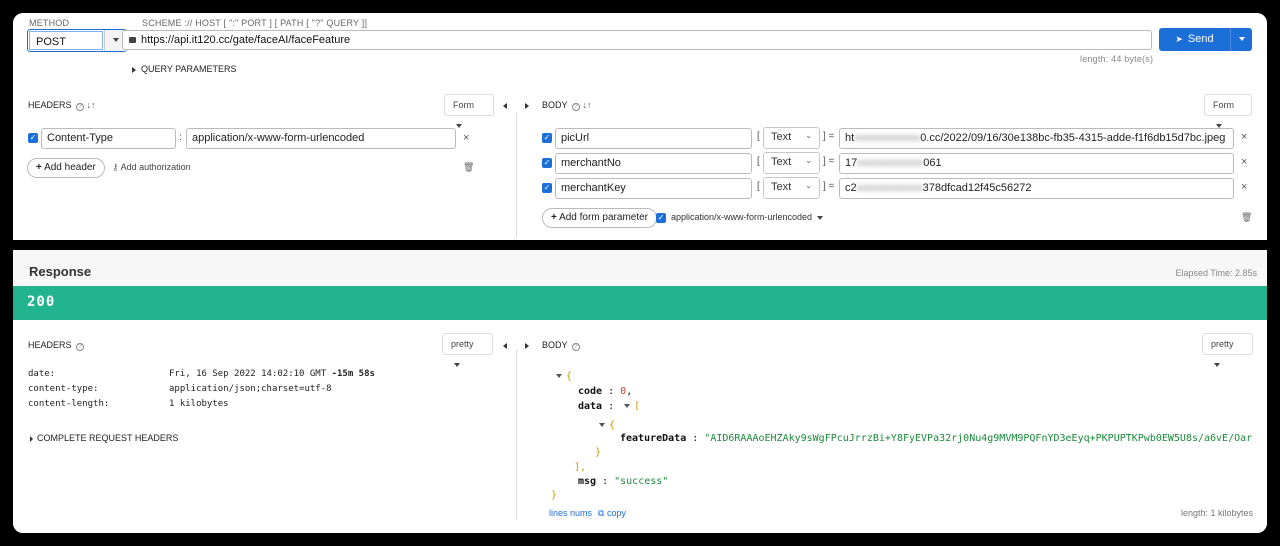  I want to click on query-parameters-toggle: QUERY PARAMETERS, so click(184, 69).